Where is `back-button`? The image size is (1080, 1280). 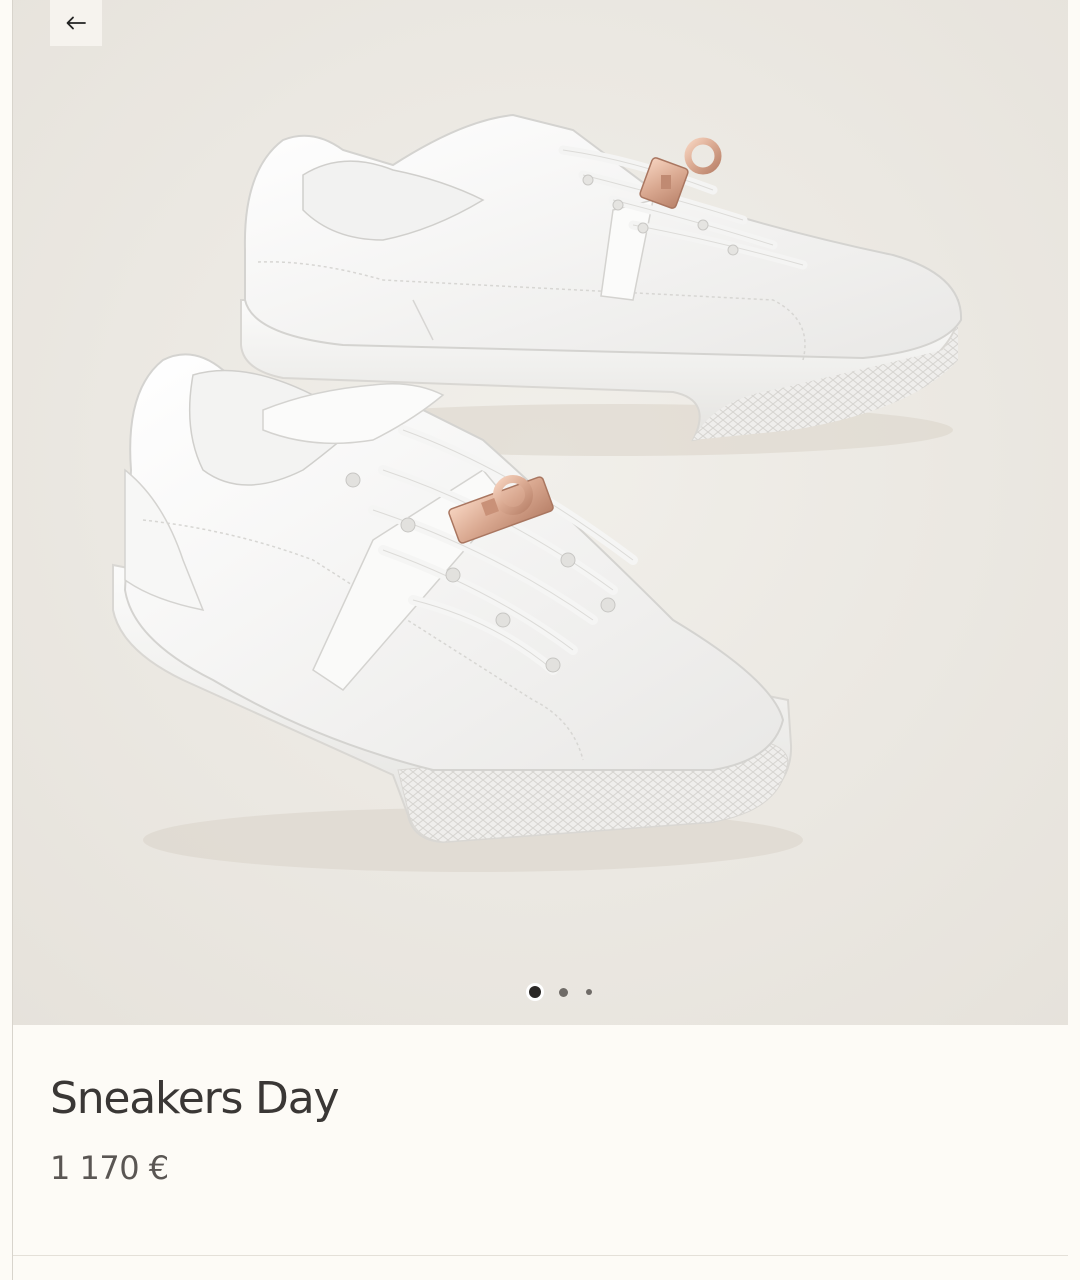
back-button is located at coordinates (76, 23).